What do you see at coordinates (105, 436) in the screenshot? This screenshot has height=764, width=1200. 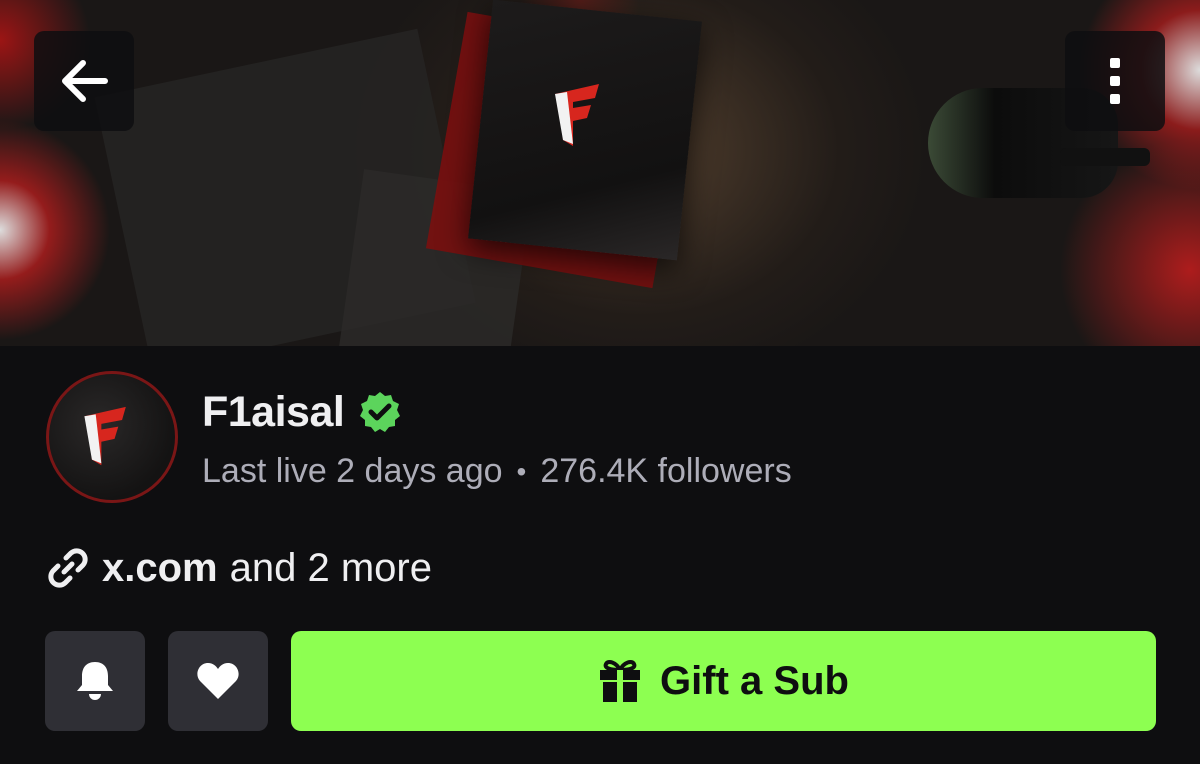 I see `channel-logo-icon` at bounding box center [105, 436].